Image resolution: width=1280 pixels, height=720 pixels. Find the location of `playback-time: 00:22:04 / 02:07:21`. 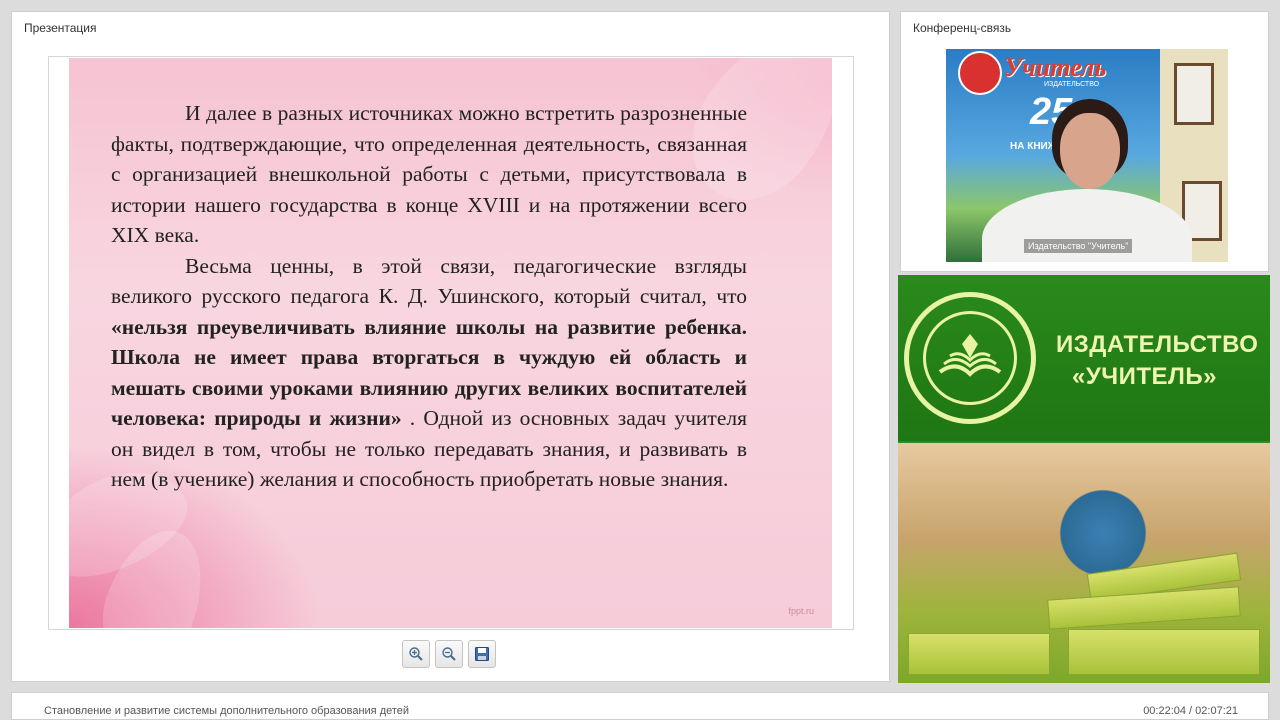

playback-time: 00:22:04 / 02:07:21 is located at coordinates (1190, 711).